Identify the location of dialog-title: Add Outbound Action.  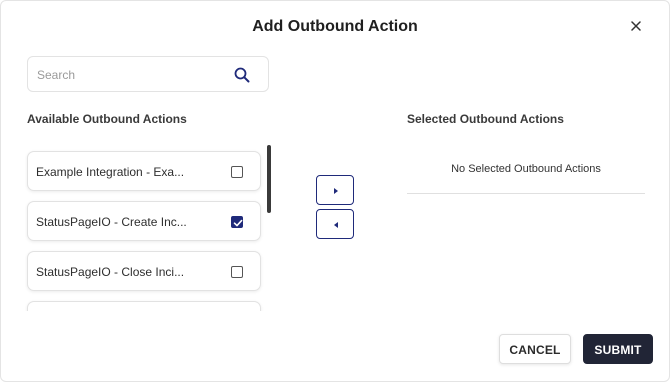
(335, 26).